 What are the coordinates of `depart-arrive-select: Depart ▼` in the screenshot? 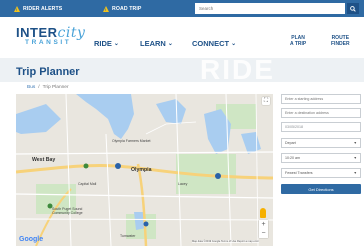 It's located at (321, 143).